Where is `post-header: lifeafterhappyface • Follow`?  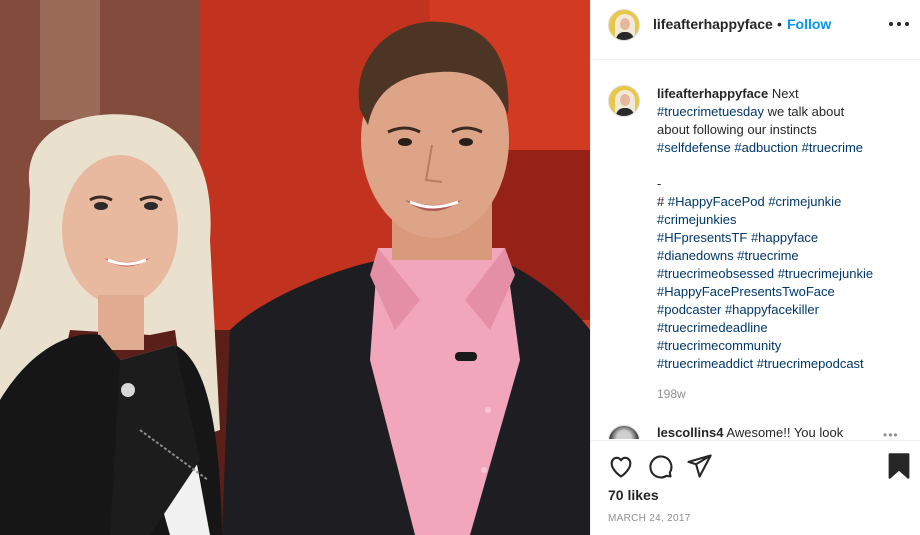 post-header: lifeafterhappyface • Follow is located at coordinates (755, 30).